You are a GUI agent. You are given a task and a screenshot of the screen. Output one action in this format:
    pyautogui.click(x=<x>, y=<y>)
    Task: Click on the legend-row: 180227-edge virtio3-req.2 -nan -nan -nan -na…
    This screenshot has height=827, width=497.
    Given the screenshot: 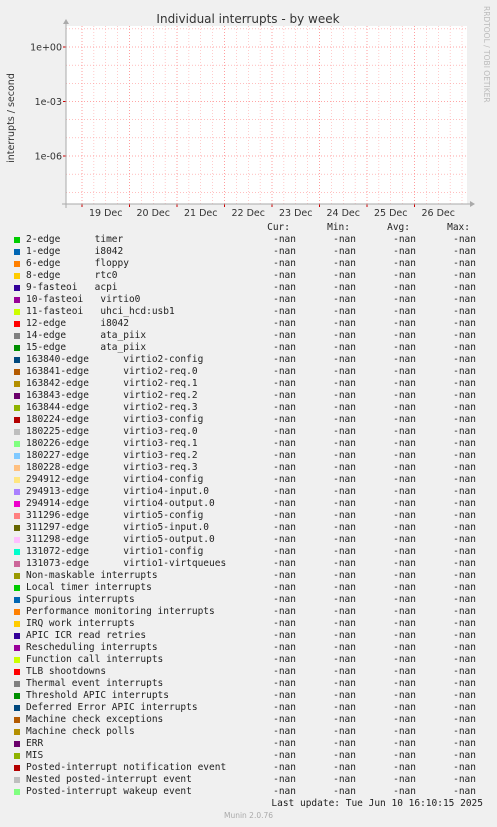 What is the action you would take?
    pyautogui.click(x=248, y=456)
    